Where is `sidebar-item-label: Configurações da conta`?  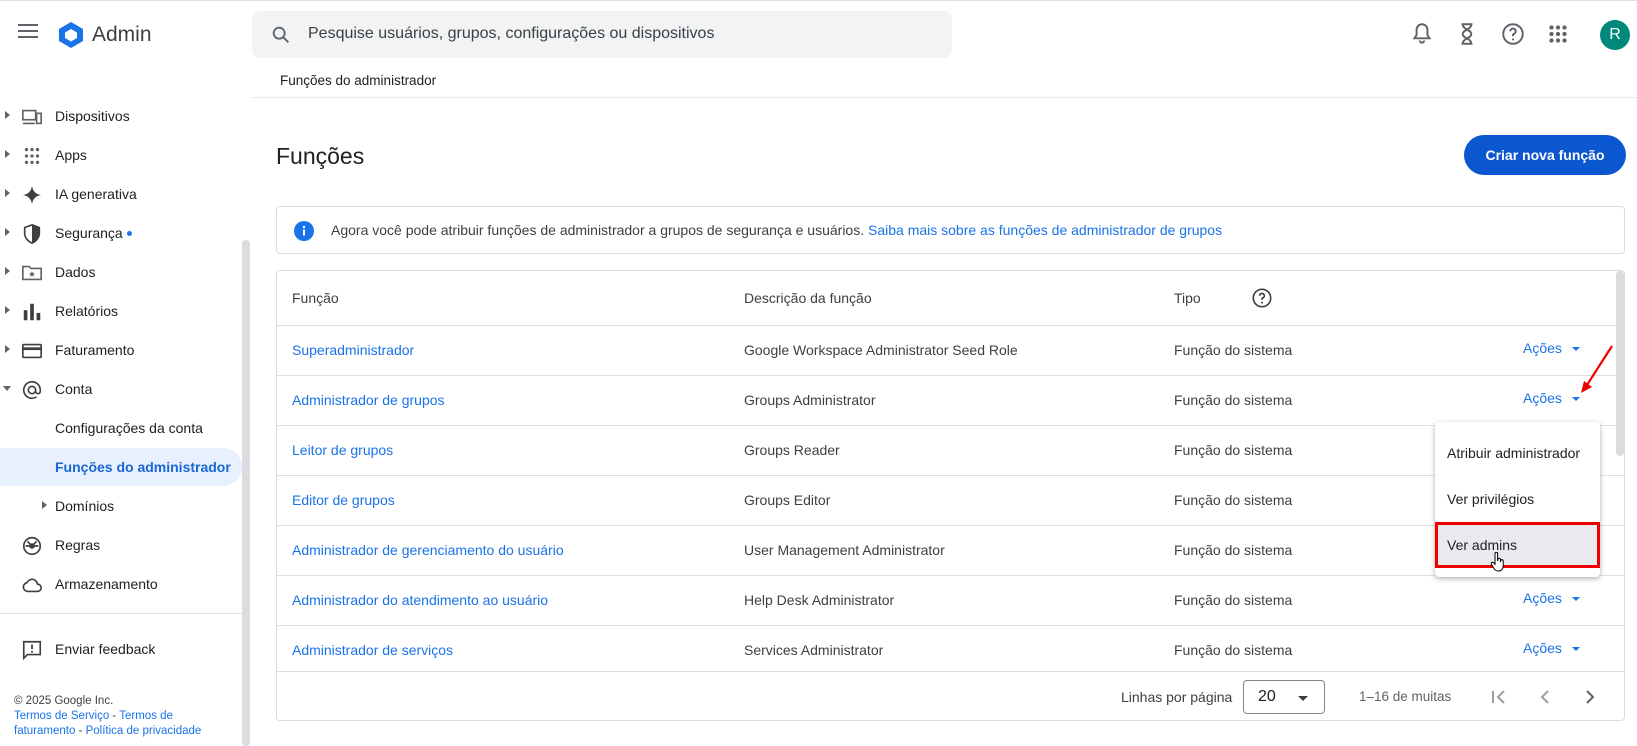 sidebar-item-label: Configurações da conta is located at coordinates (129, 428).